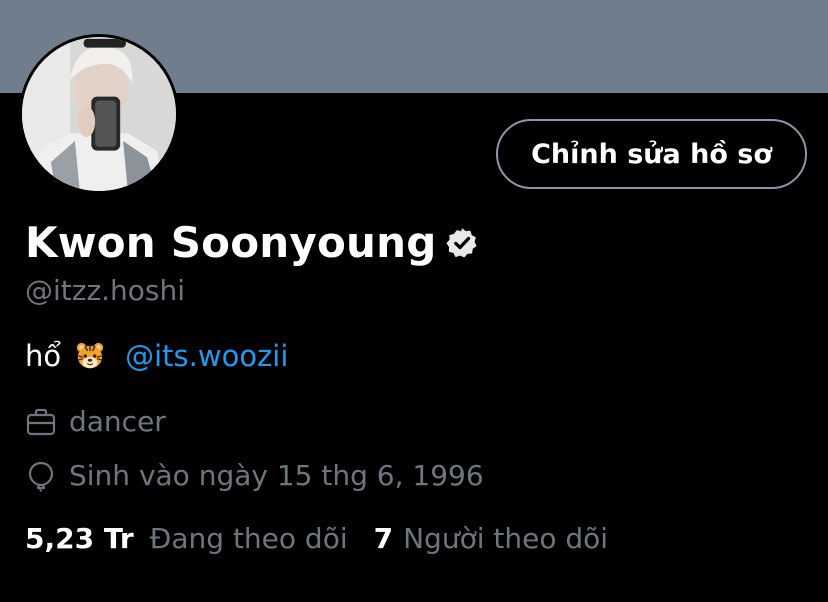  What do you see at coordinates (41, 476) in the screenshot?
I see `balloon-icon` at bounding box center [41, 476].